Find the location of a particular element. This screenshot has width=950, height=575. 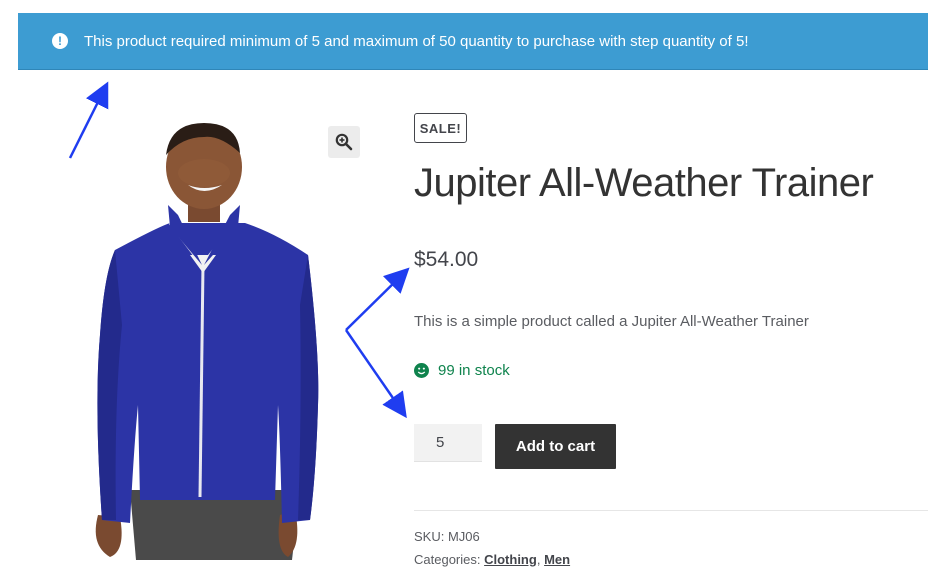

magnifier-zoom-icon is located at coordinates (344, 142).